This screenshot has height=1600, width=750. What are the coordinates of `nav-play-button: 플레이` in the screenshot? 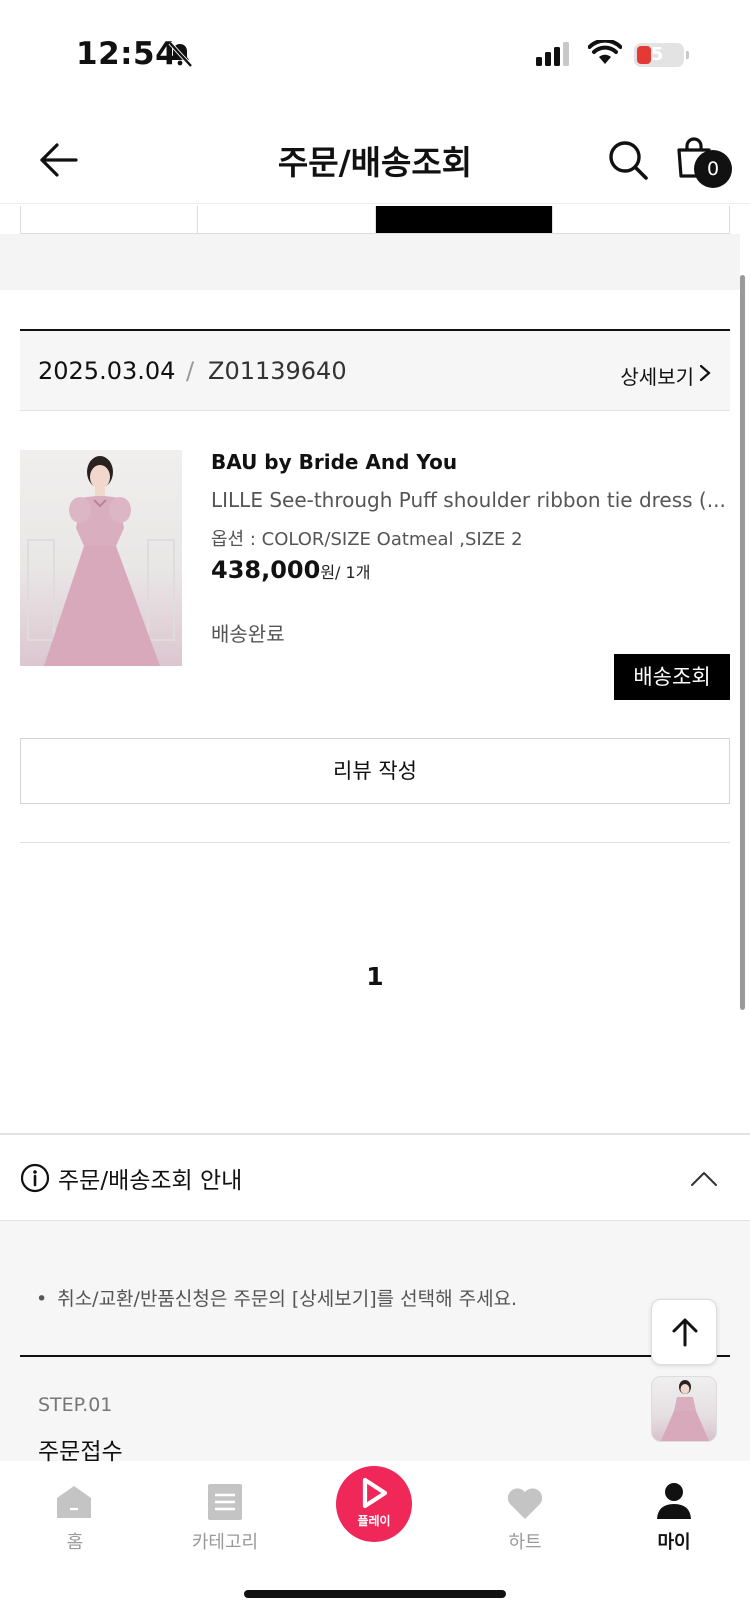 It's located at (374, 1504).